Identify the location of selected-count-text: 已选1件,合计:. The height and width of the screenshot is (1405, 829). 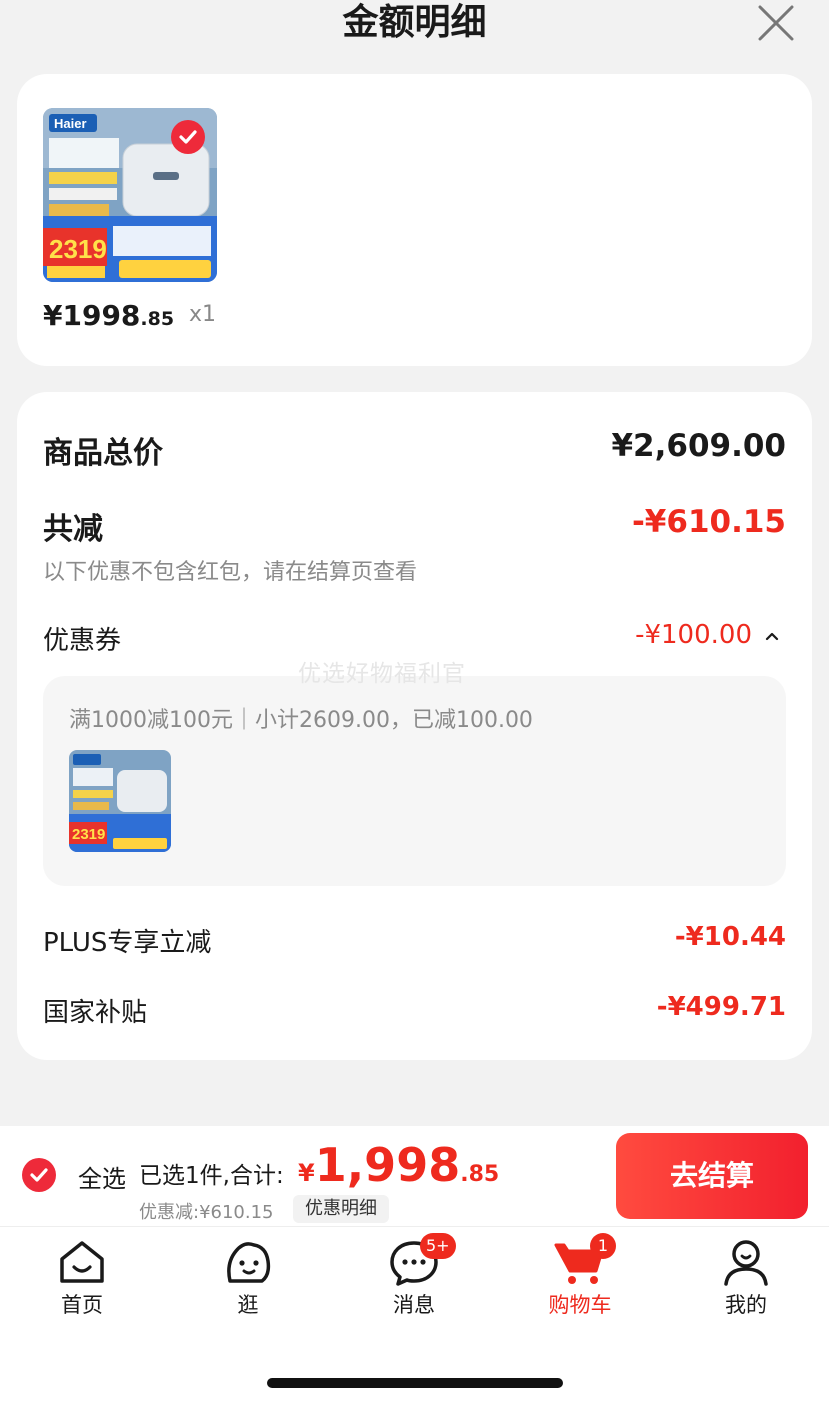
(211, 1176).